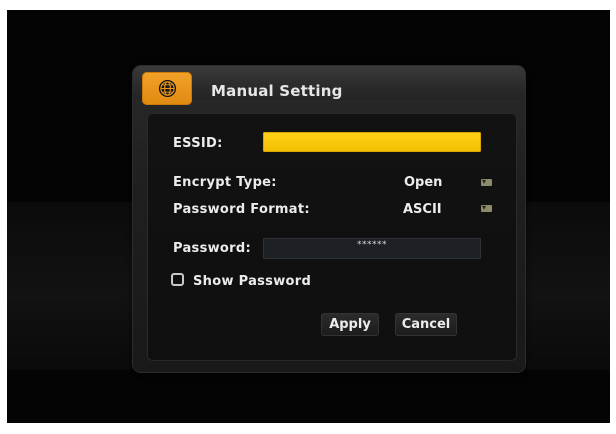 This screenshot has width=616, height=434. I want to click on password-input: ******, so click(372, 248).